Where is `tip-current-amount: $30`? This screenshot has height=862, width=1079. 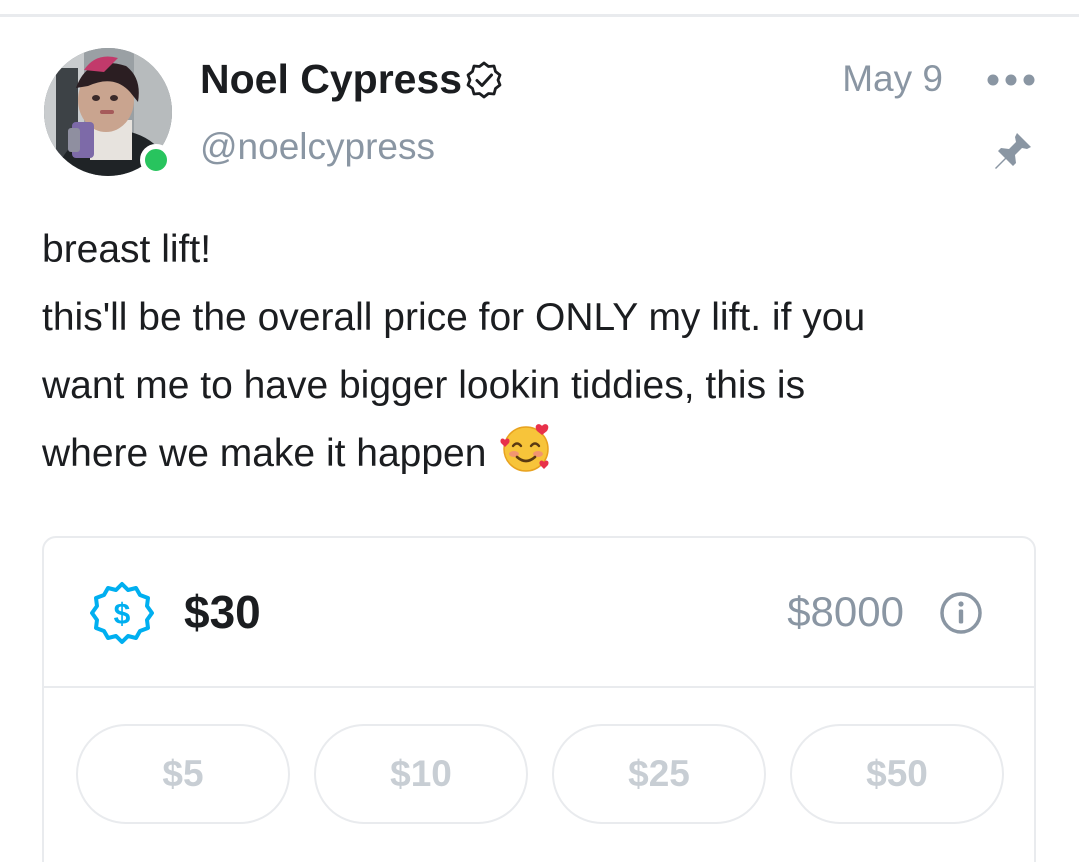 tip-current-amount: $30 is located at coordinates (222, 612).